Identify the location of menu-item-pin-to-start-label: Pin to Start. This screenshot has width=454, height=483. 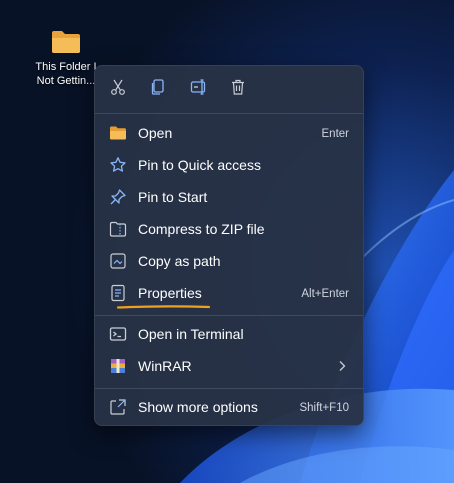
(173, 197).